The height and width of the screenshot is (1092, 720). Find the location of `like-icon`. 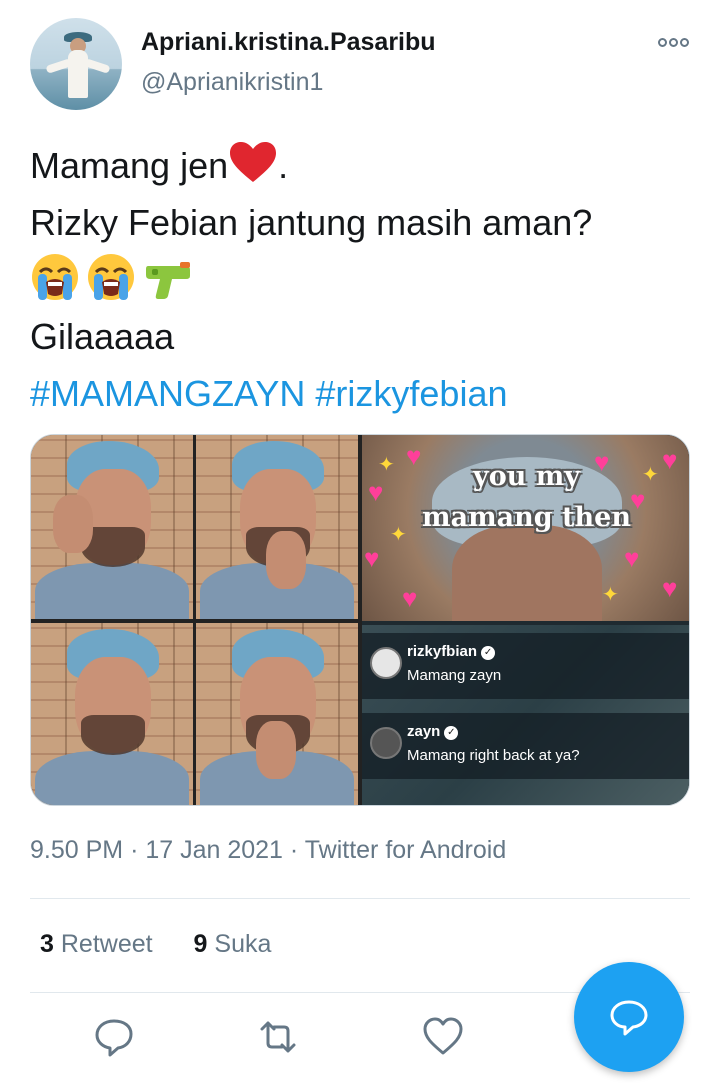

like-icon is located at coordinates (443, 1037).